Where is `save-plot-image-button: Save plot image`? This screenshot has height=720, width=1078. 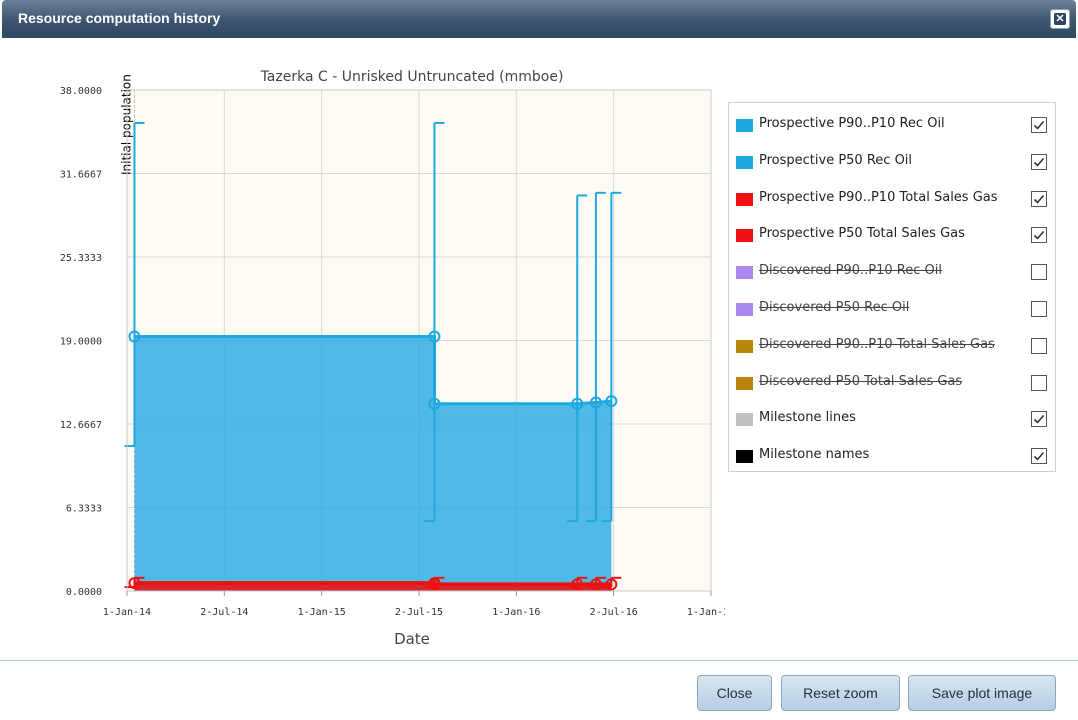 save-plot-image-button: Save plot image is located at coordinates (982, 693).